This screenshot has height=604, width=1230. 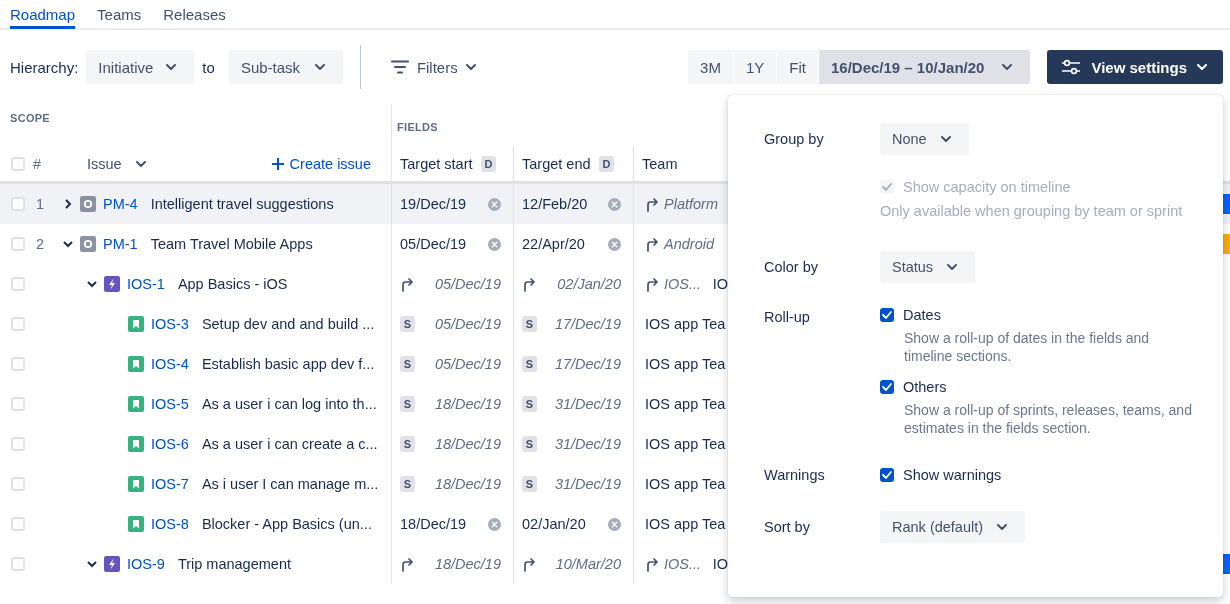 What do you see at coordinates (285, 67) in the screenshot?
I see `hierarchy-to-select: Sub-task` at bounding box center [285, 67].